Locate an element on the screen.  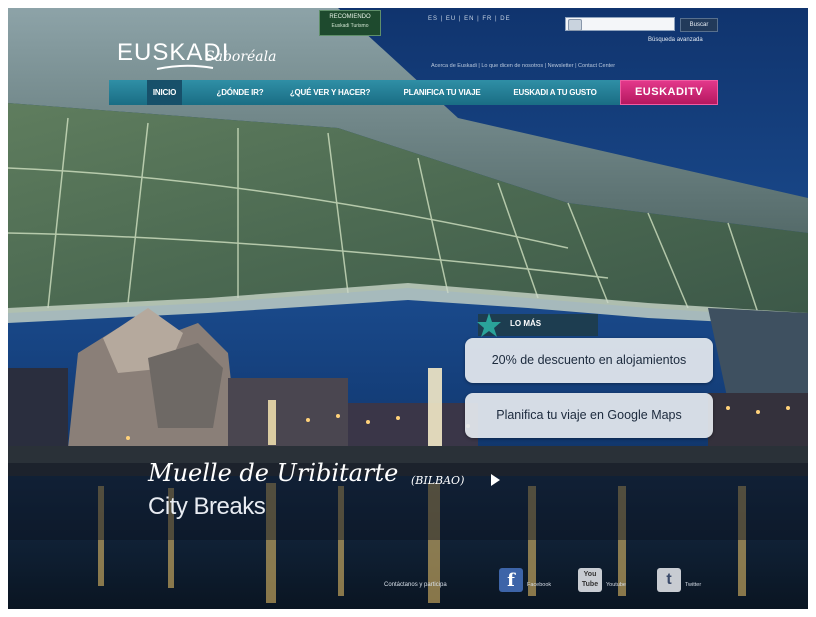
recommend-widget: RECOMIENDO Euskadi Turismo is located at coordinates (350, 23).